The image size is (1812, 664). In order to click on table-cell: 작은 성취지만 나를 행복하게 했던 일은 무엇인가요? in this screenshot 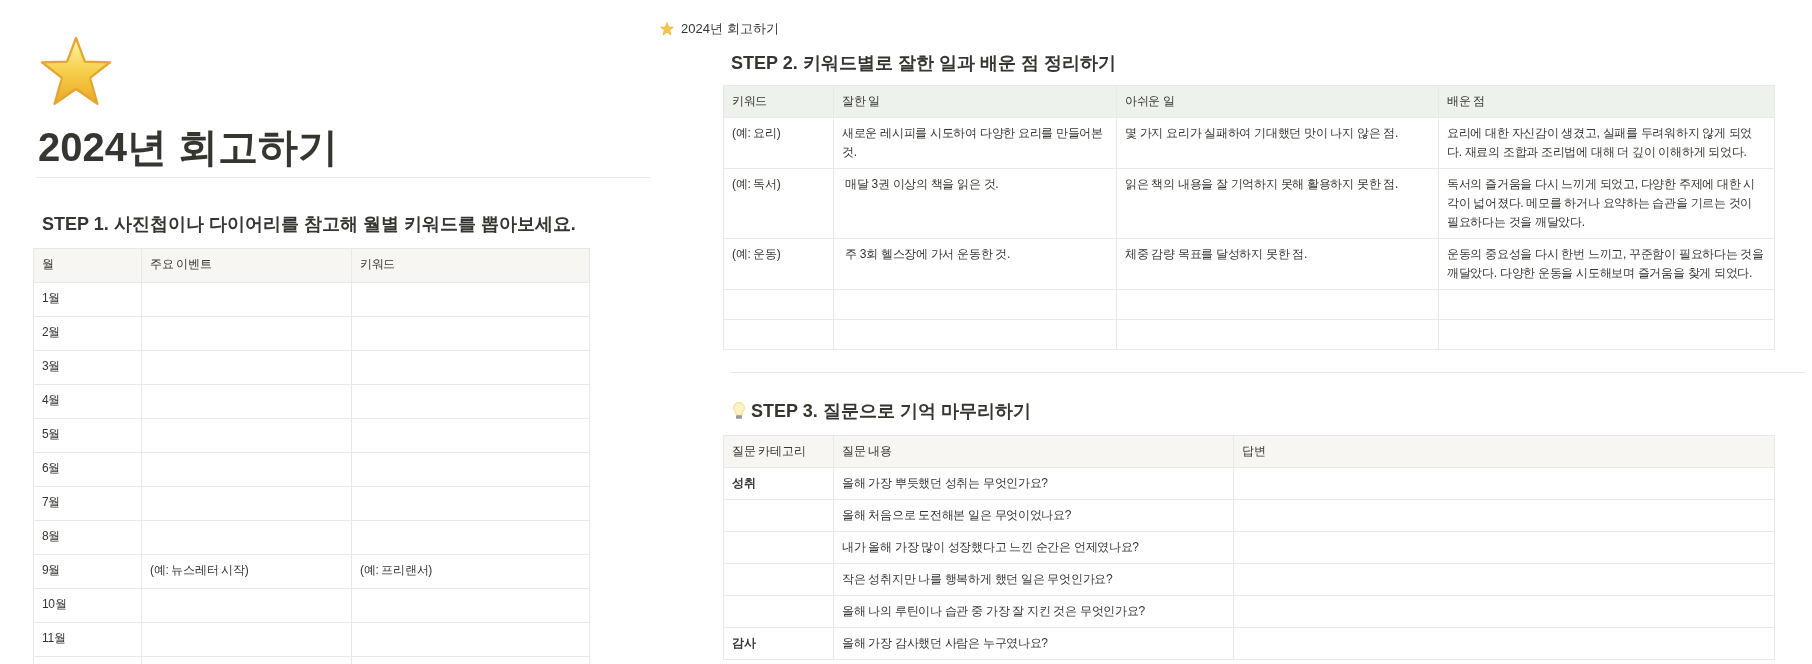, I will do `click(1033, 579)`.